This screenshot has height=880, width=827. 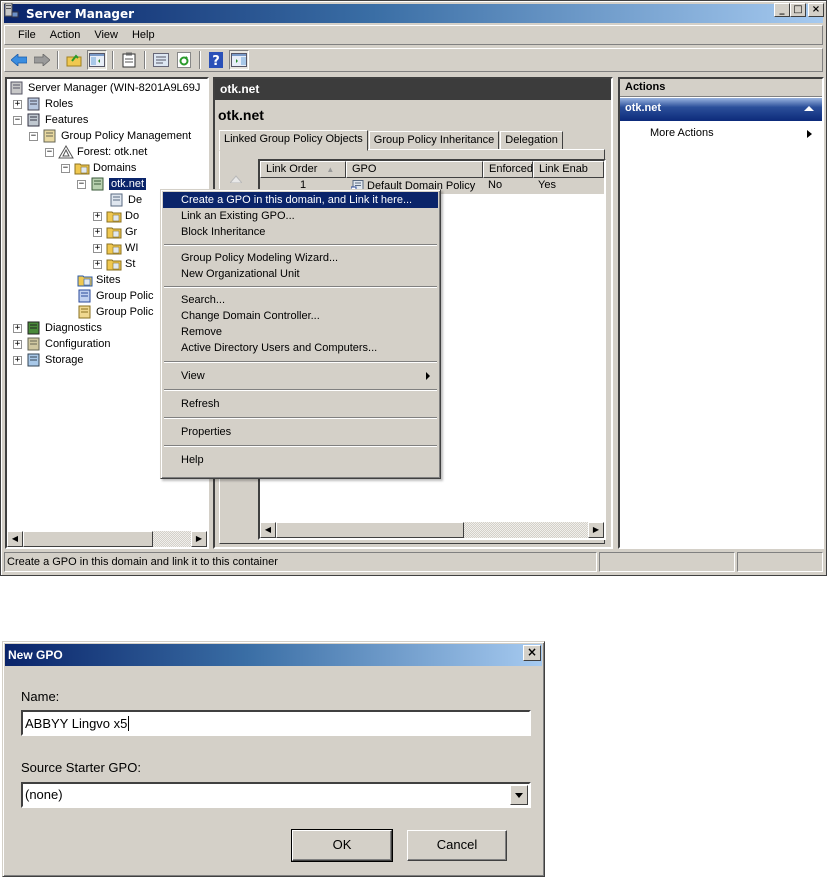 I want to click on column-link-enabled: Link Enab, so click(x=568, y=169).